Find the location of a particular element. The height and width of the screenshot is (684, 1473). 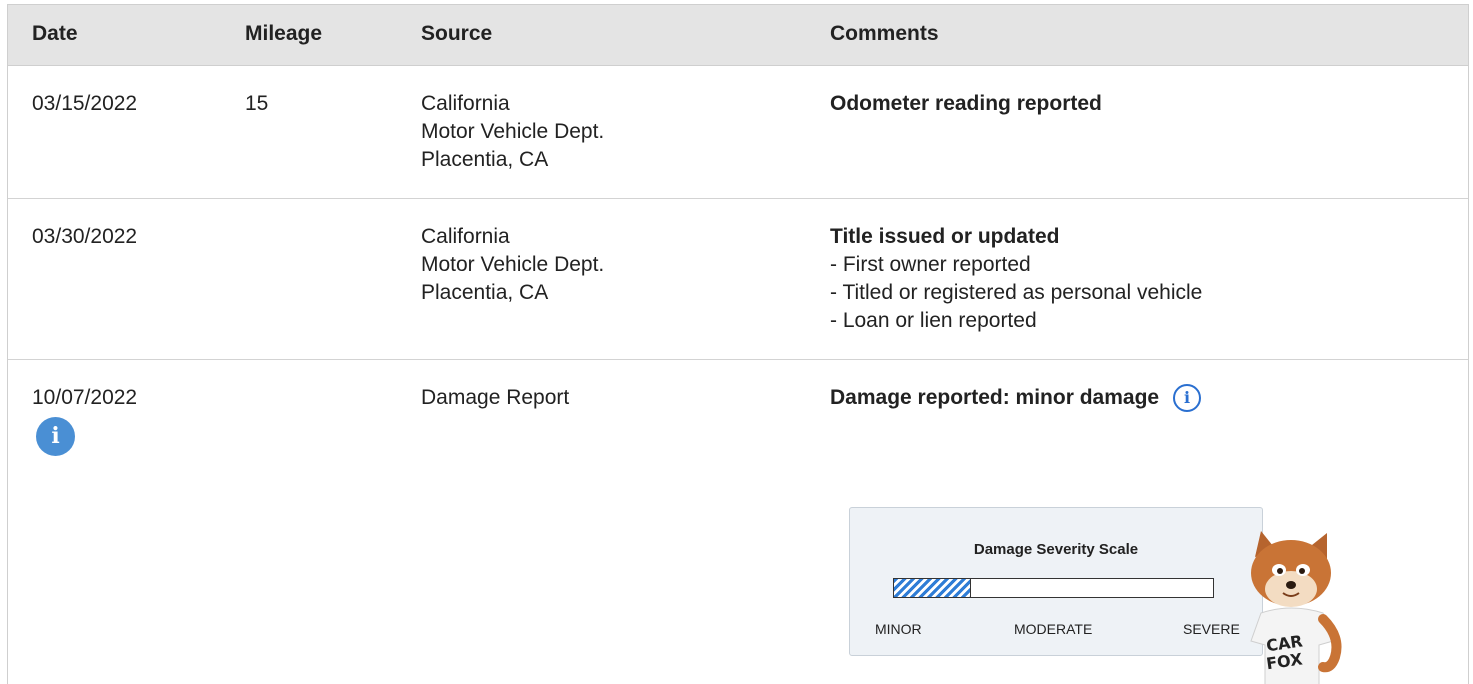

carfox-mascot-icon: CAR FOX is located at coordinates (1296, 607).